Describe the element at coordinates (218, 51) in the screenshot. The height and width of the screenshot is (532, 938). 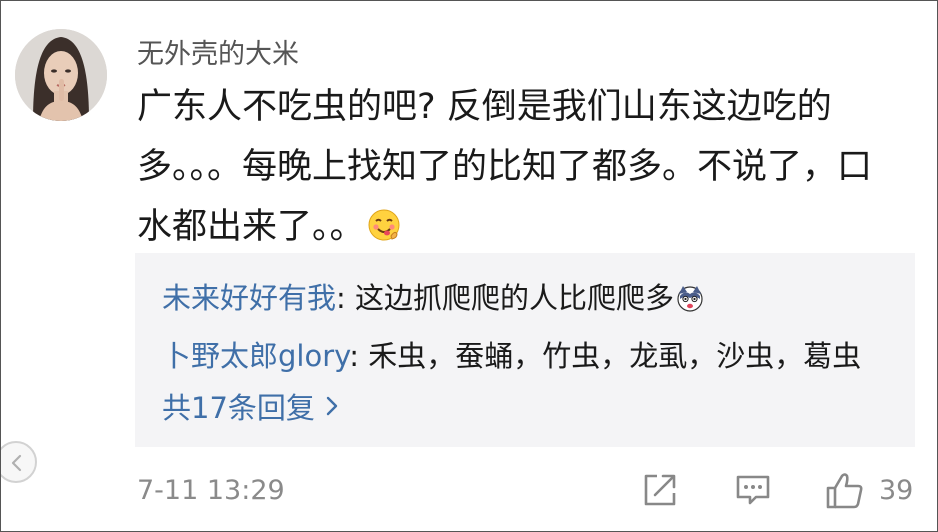
I see `comment-username: 无外壳的大米` at that location.